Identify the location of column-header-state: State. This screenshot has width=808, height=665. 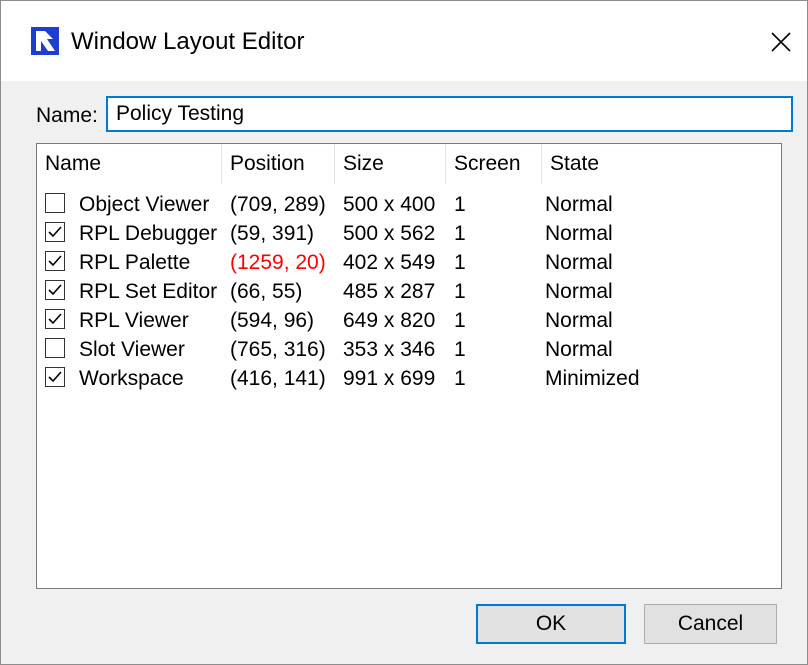
(661, 164).